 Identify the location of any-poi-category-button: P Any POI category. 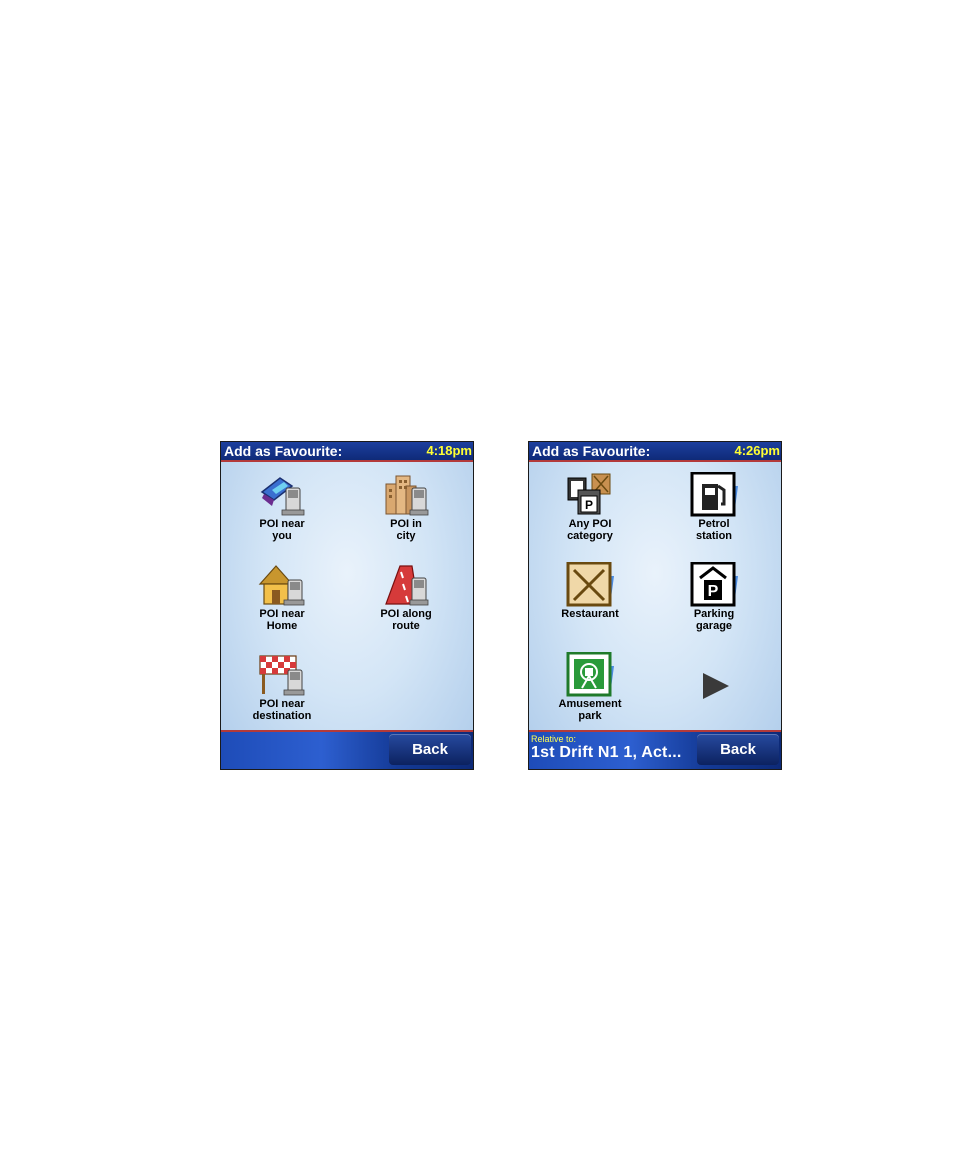
(590, 512).